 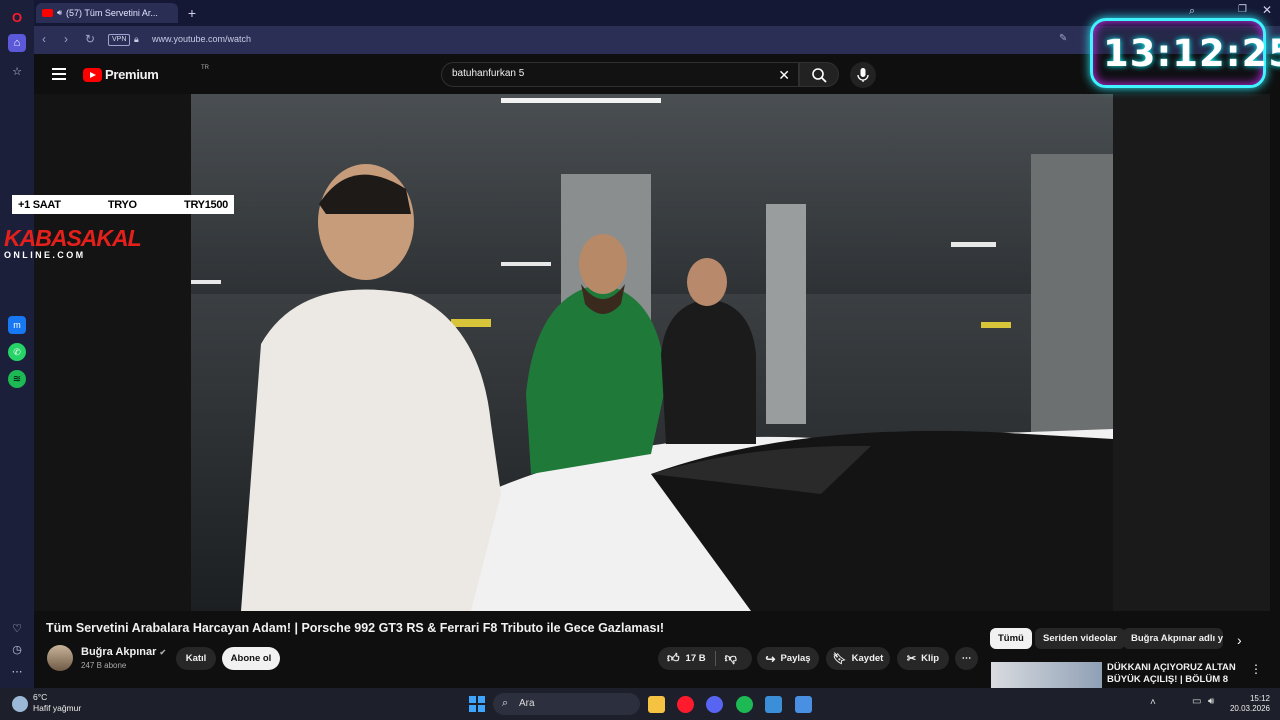 What do you see at coordinates (1046, 675) in the screenshot?
I see `recommendation-thumbnail` at bounding box center [1046, 675].